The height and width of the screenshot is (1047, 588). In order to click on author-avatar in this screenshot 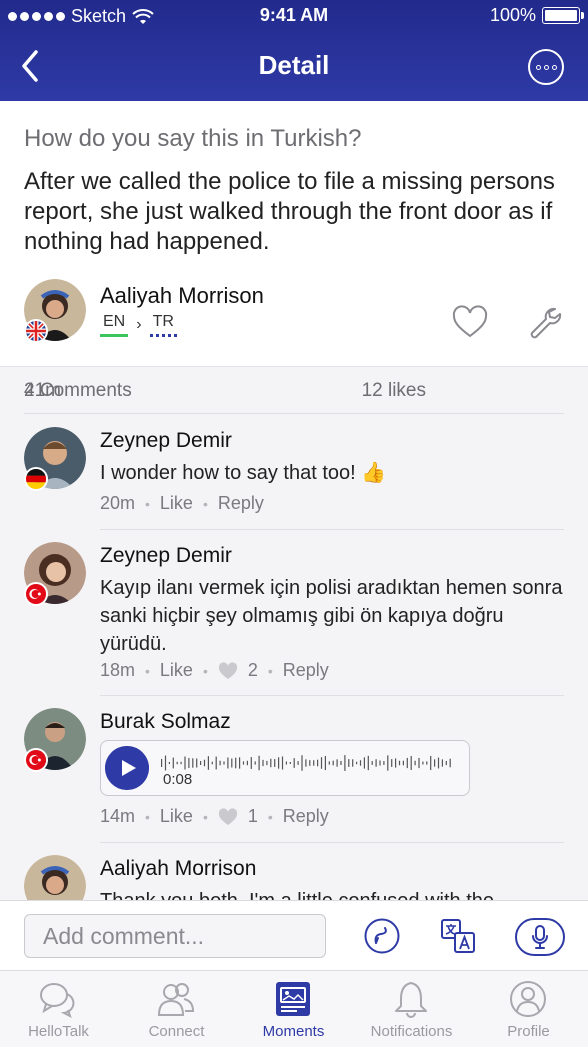, I will do `click(55, 311)`.